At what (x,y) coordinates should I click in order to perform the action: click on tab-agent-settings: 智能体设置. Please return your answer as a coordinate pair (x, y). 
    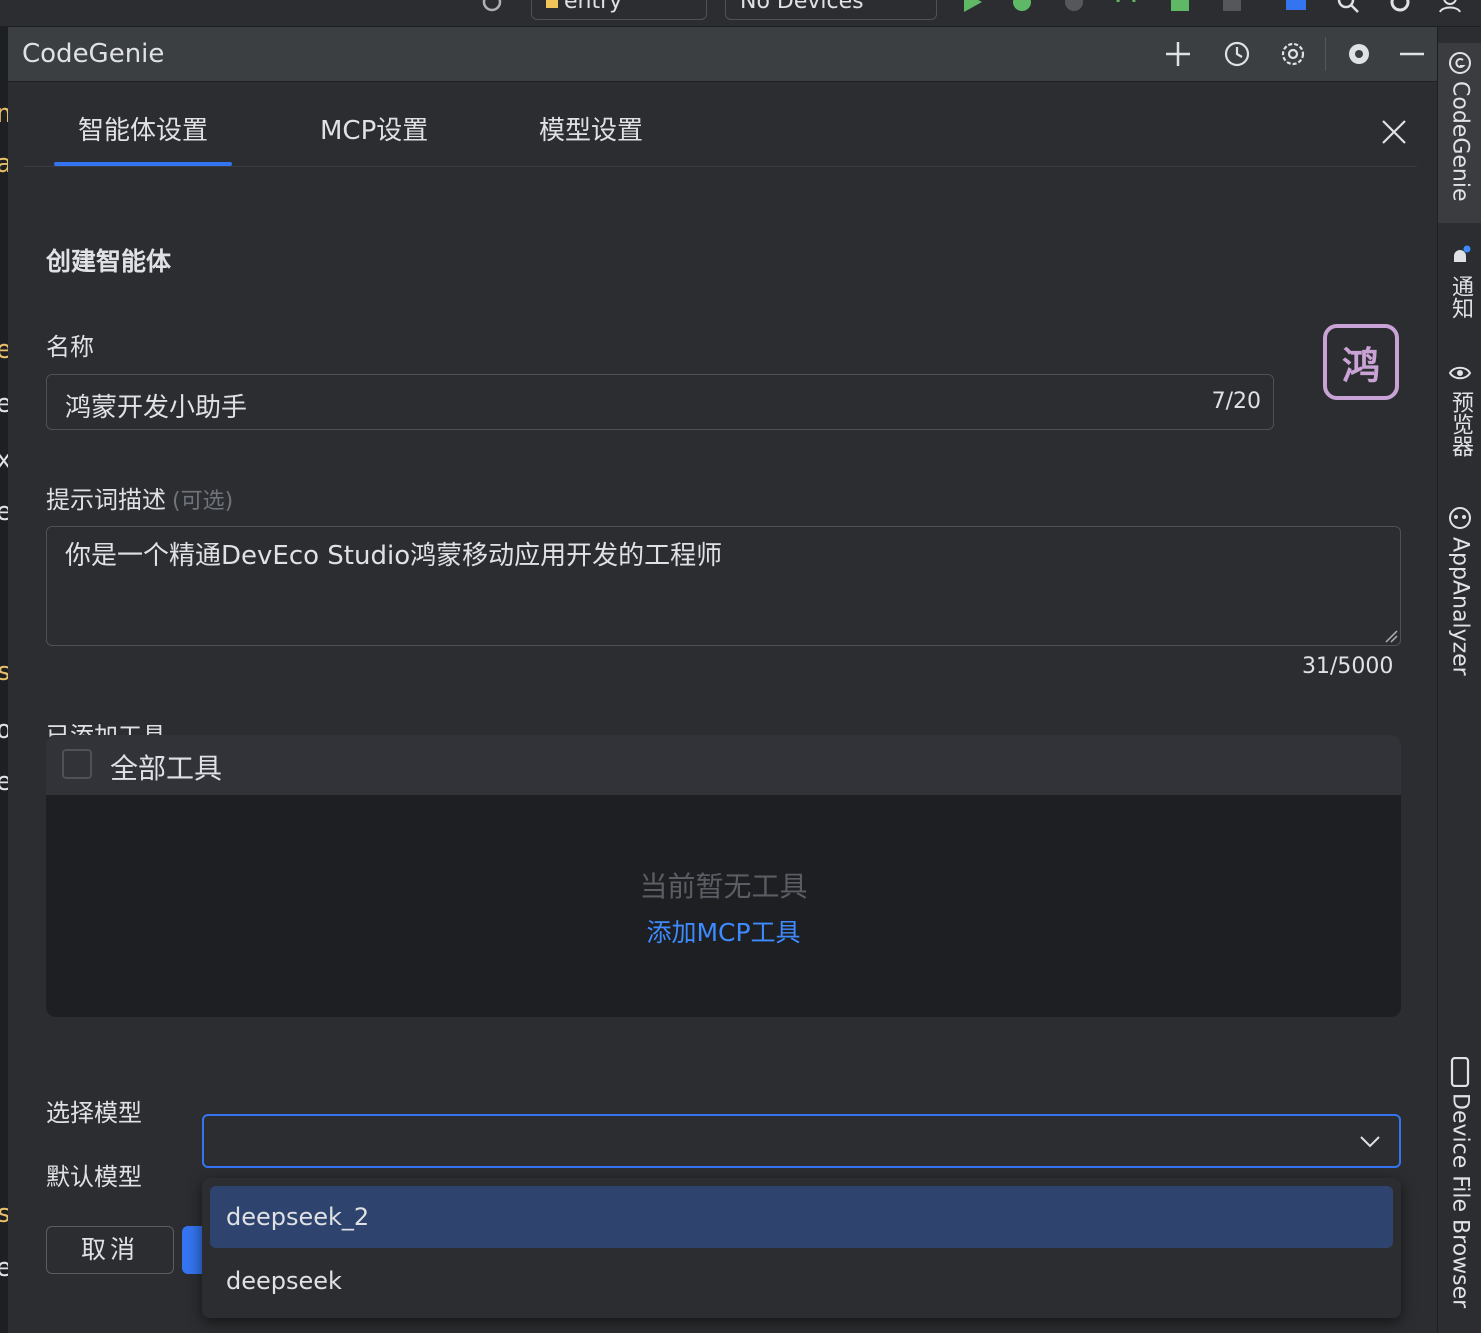
    Looking at the image, I should click on (143, 128).